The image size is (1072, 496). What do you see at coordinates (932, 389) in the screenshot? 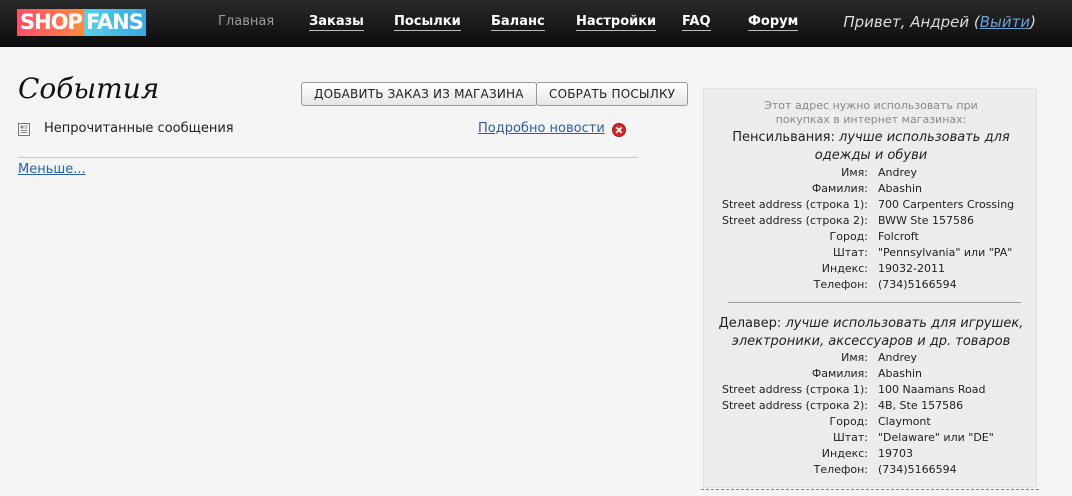
I see `field-value: 100 Naamans Road` at bounding box center [932, 389].